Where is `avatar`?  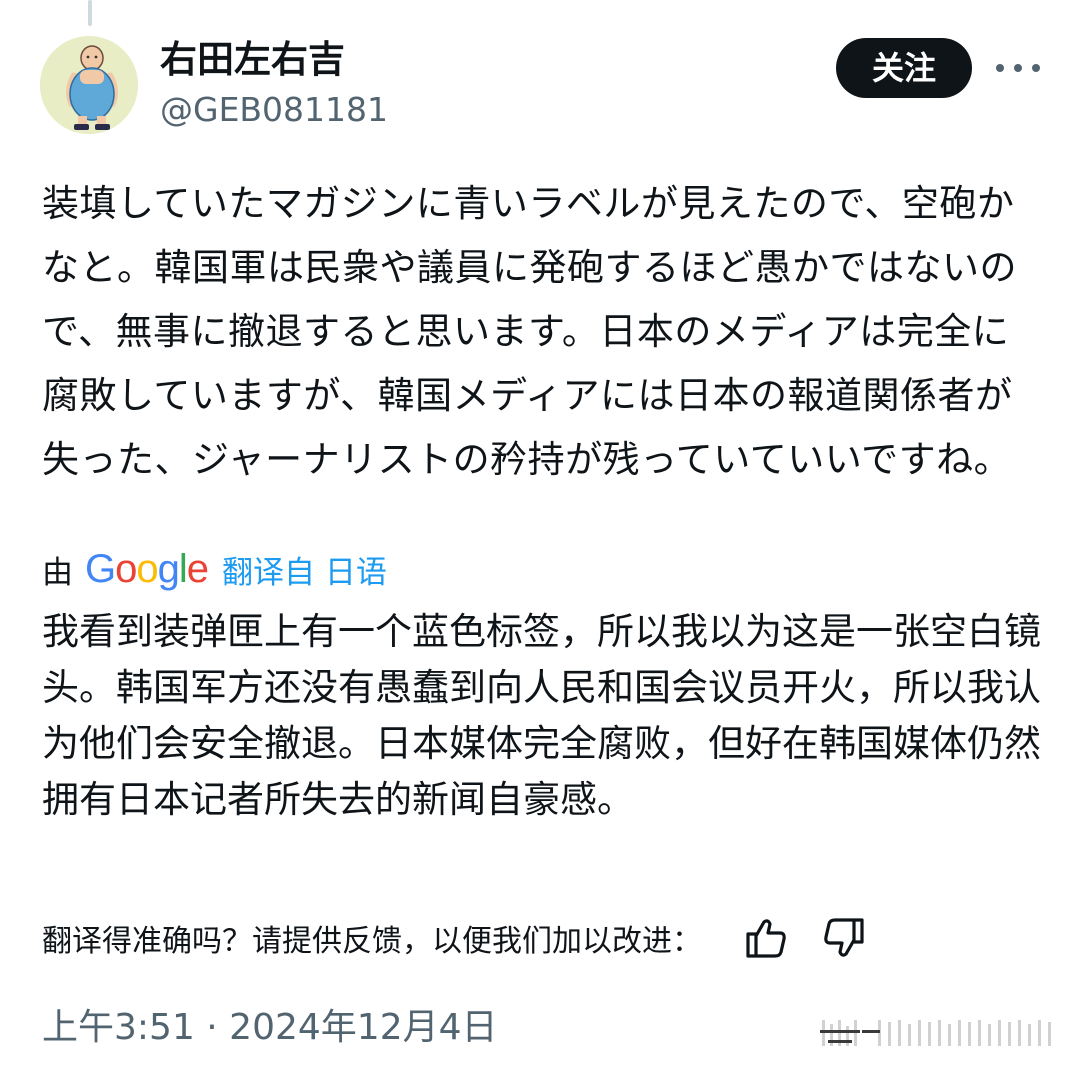 avatar is located at coordinates (89, 85).